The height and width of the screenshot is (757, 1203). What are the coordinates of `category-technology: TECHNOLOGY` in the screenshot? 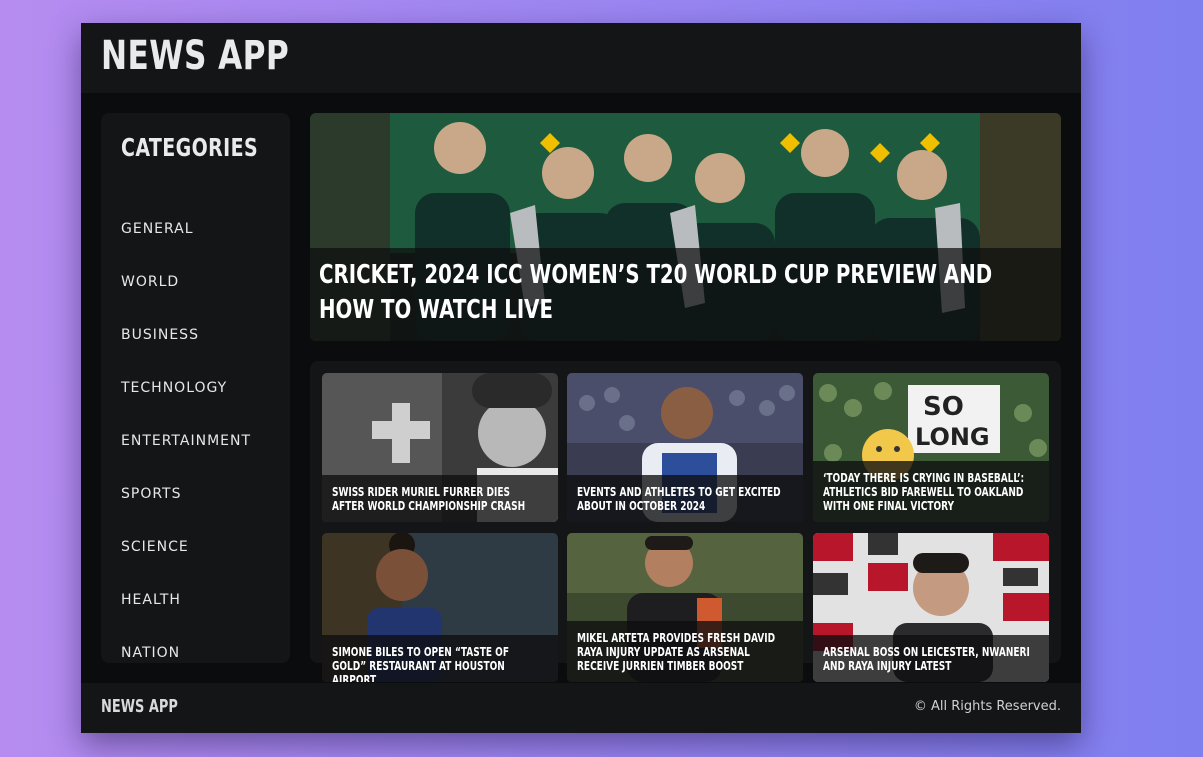 It's located at (186, 406).